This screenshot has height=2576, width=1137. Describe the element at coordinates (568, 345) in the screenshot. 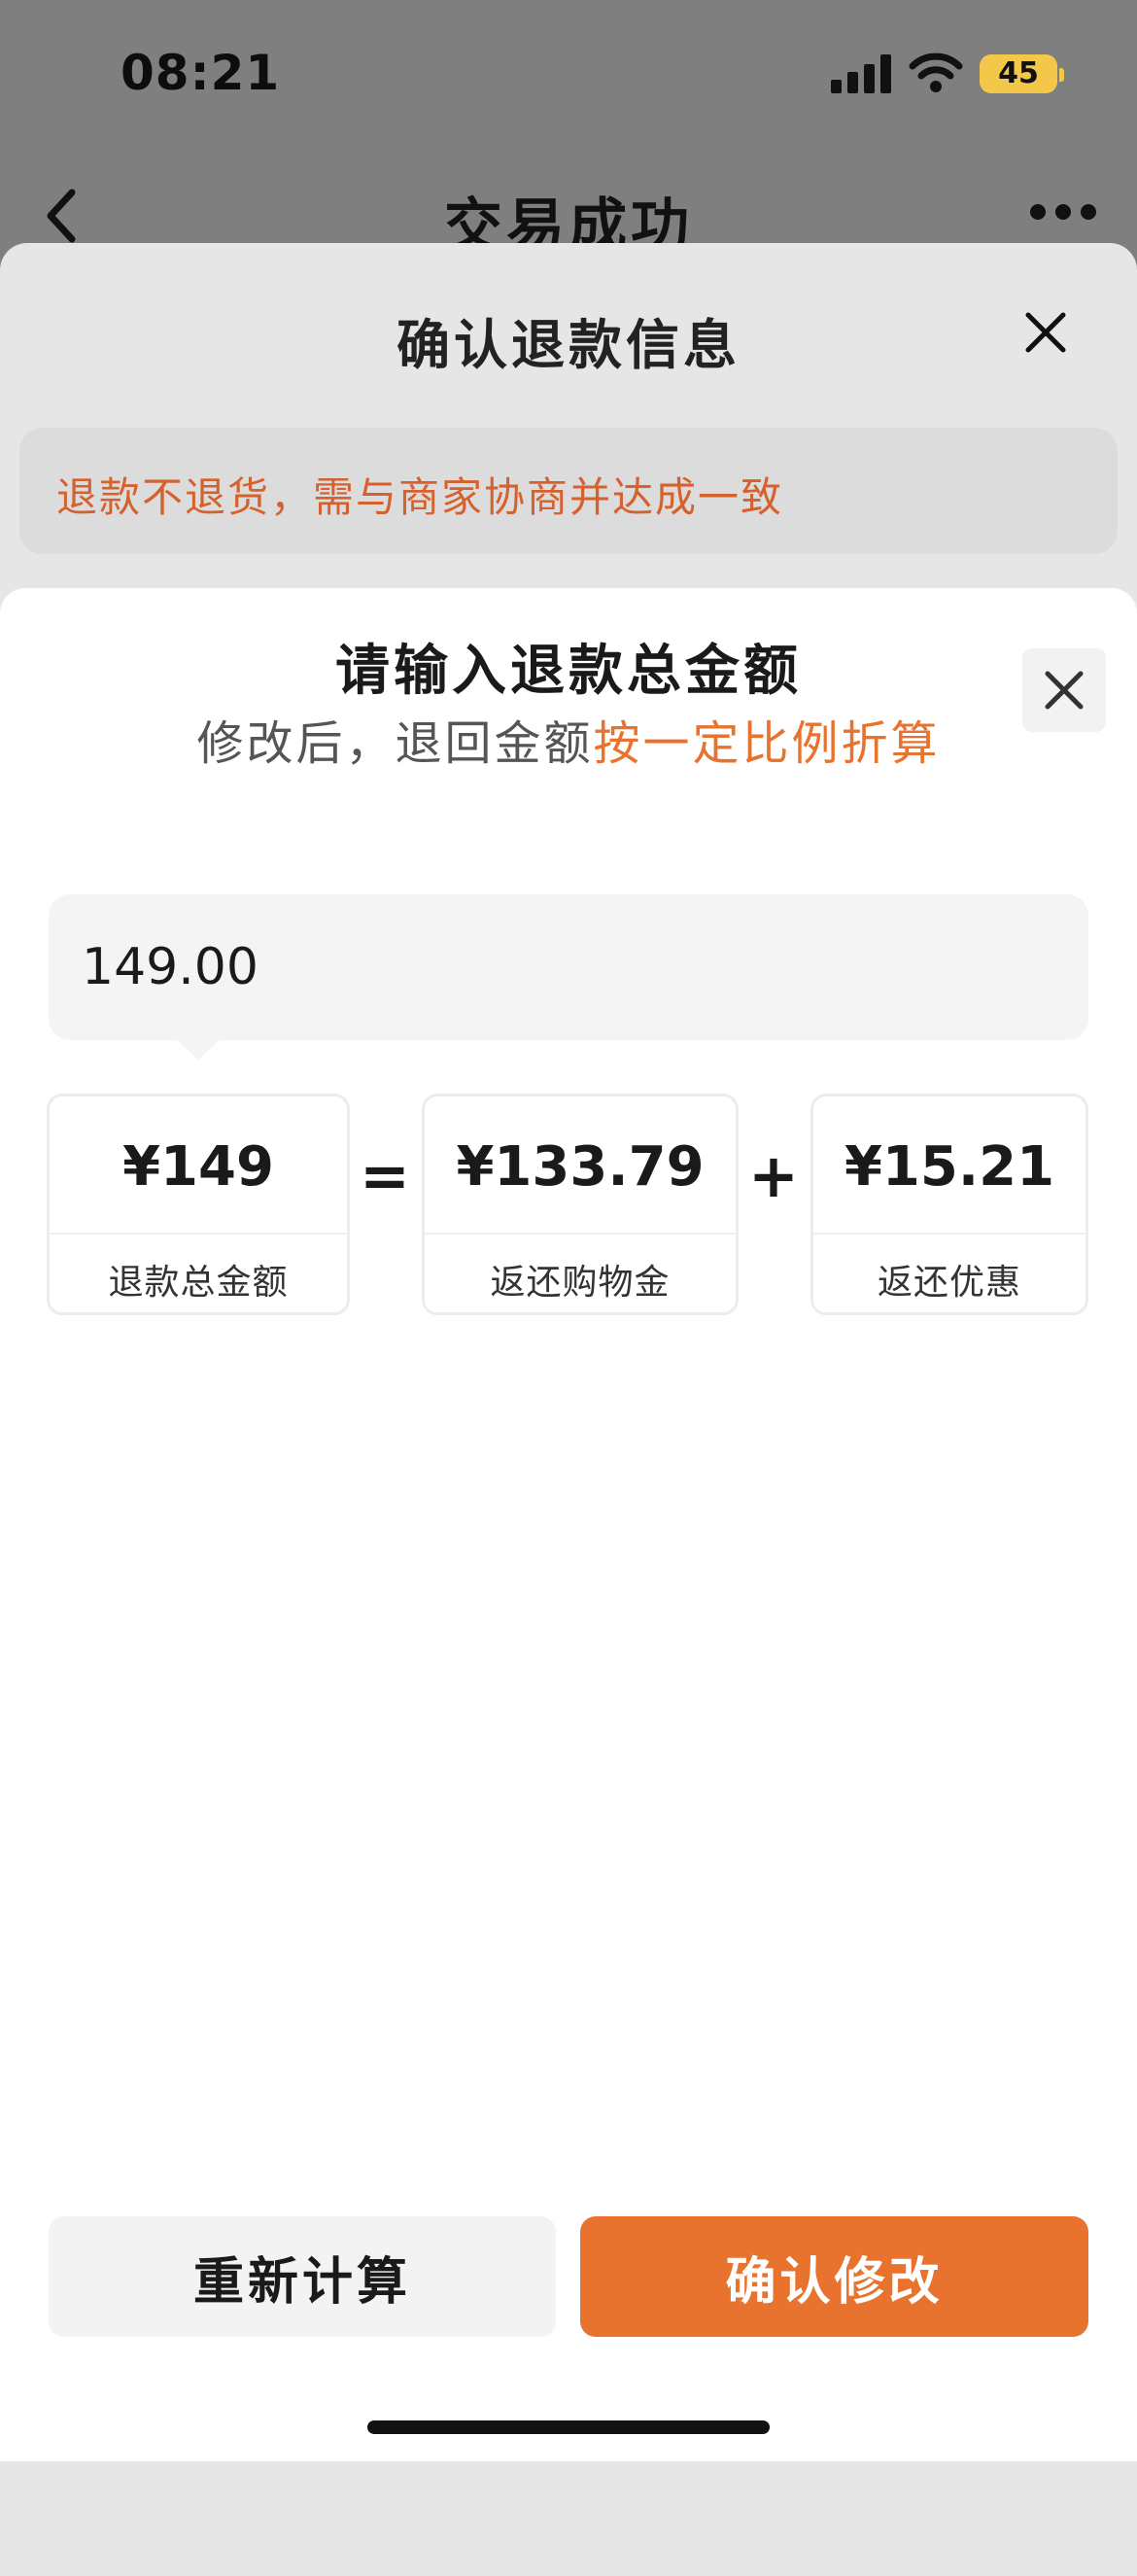

I see `refund-info-title: 确认退款信息` at that location.